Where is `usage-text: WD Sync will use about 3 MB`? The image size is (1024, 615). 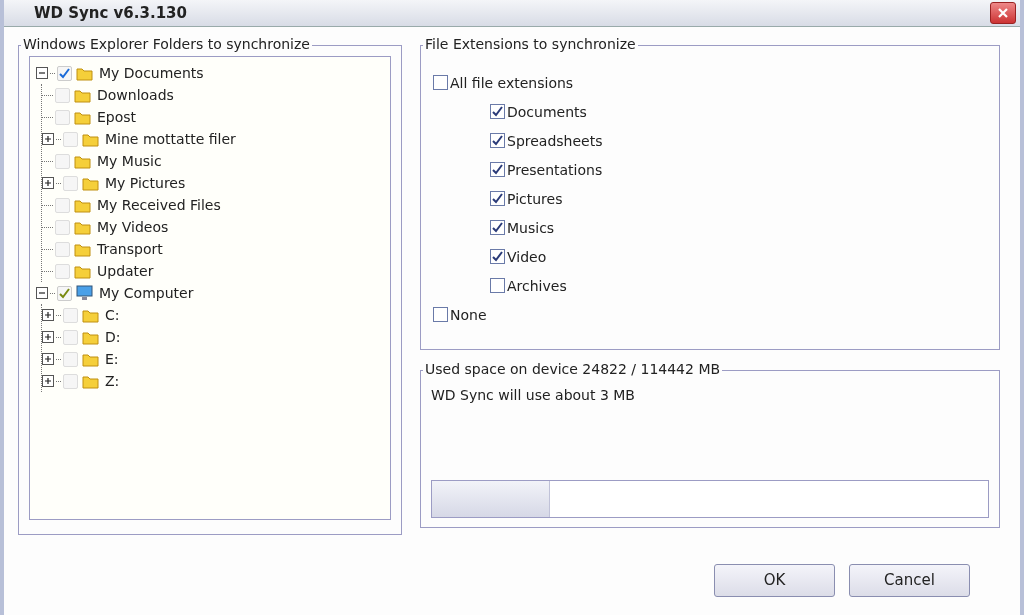 usage-text: WD Sync will use about 3 MB is located at coordinates (533, 395).